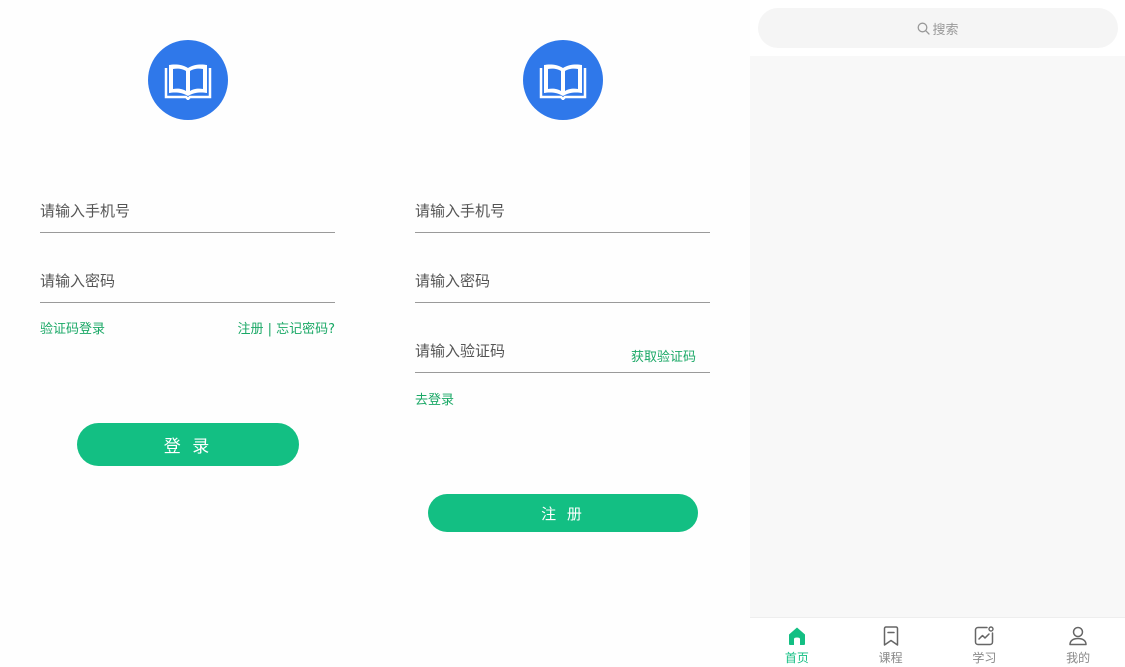 This screenshot has width=1125, height=667. What do you see at coordinates (188, 444) in the screenshot?
I see `login-button: 登 录` at bounding box center [188, 444].